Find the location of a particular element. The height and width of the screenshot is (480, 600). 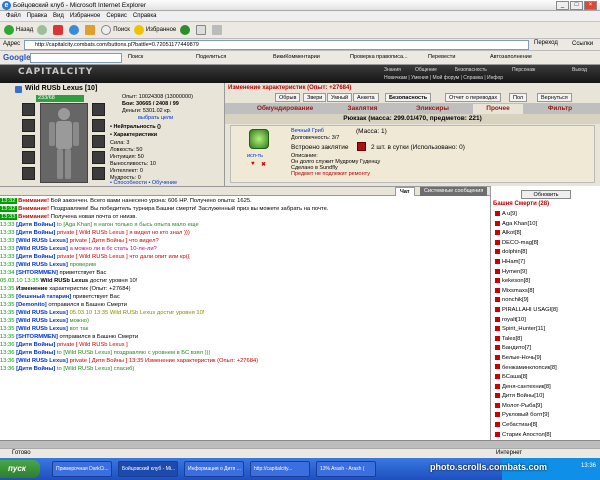

character-name: Wild RUSb Lexus [10] is located at coordinates (61, 88).